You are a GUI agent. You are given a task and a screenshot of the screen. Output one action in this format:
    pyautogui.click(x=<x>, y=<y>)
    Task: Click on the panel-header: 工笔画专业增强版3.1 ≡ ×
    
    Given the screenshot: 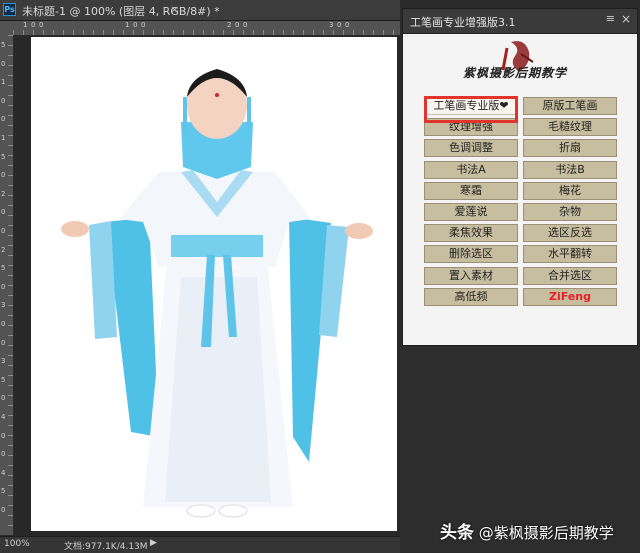 What is the action you would take?
    pyautogui.click(x=520, y=21)
    